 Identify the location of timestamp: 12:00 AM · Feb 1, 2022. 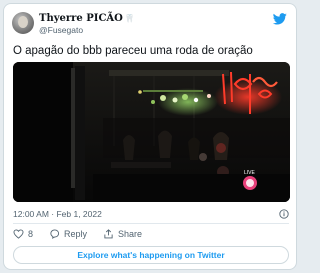
(57, 214).